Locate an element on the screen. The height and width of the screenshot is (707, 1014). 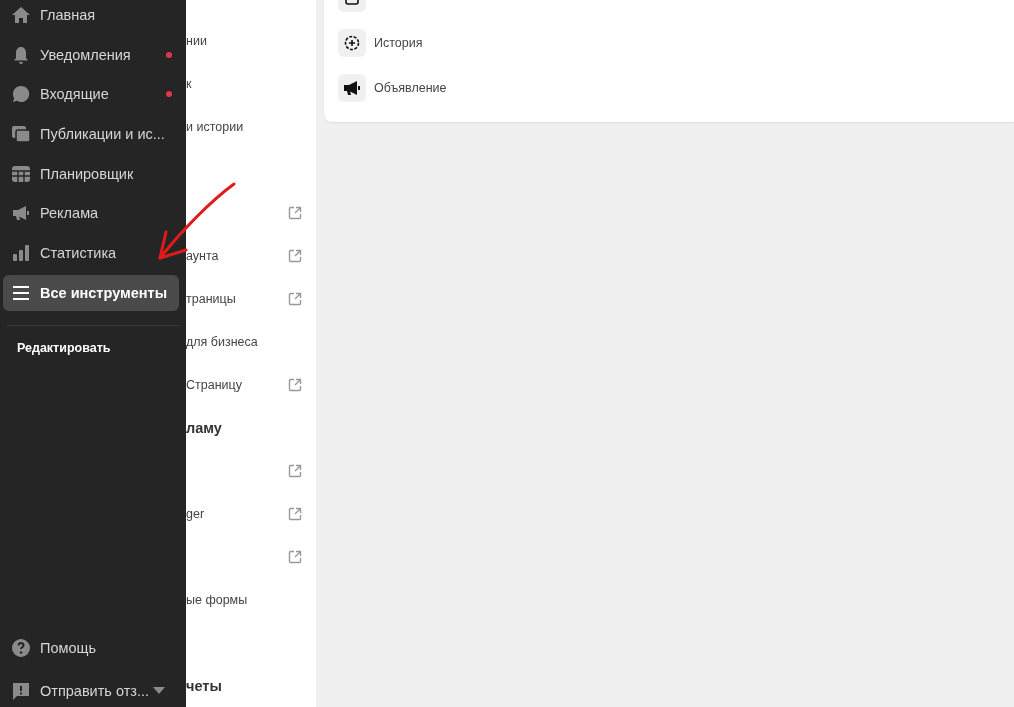
story-add-icon is located at coordinates (352, 43).